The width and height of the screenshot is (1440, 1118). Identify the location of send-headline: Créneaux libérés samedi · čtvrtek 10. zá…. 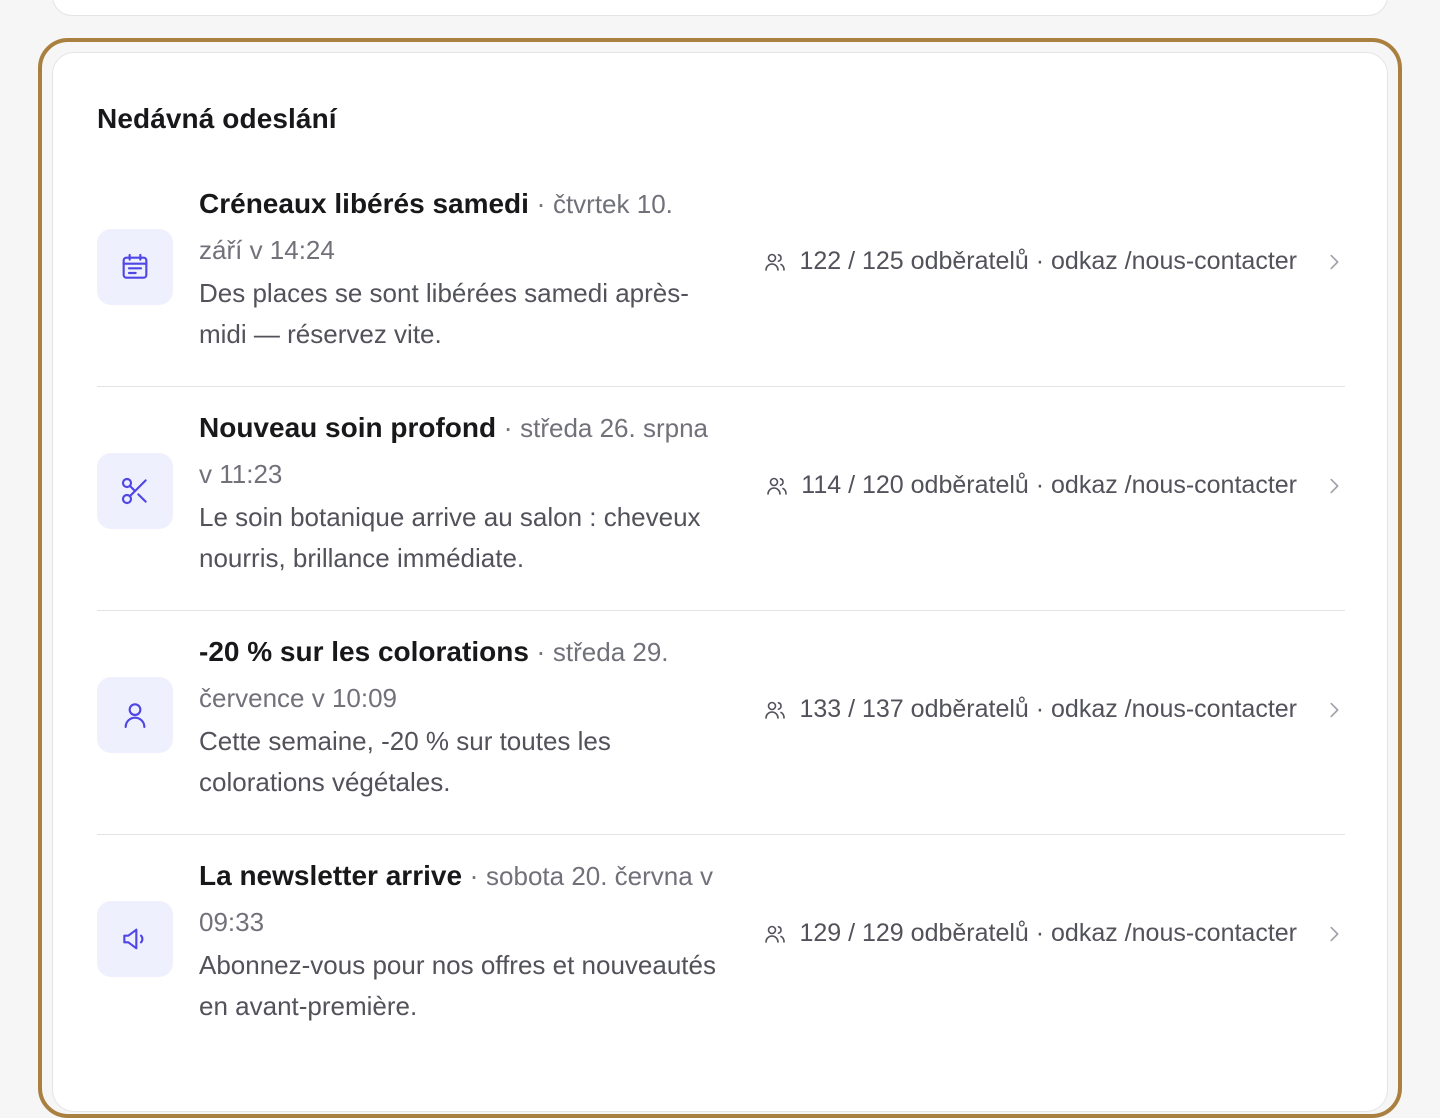
(459, 227).